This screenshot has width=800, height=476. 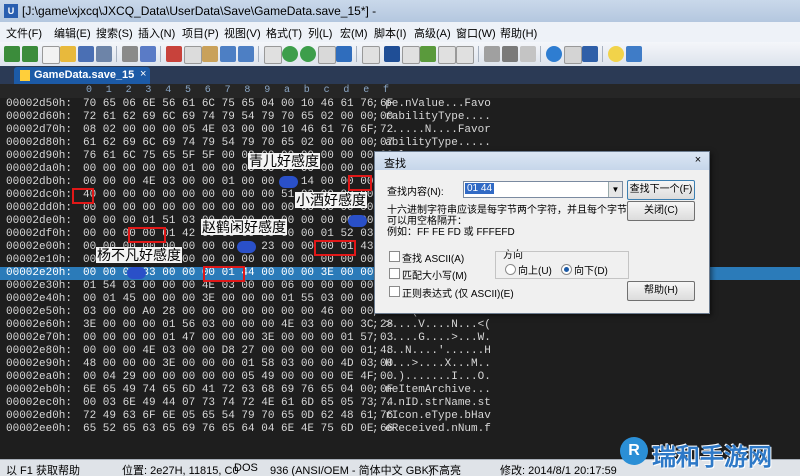 What do you see at coordinates (476, 33) in the screenshot?
I see `menu-window: 窗口(W)` at bounding box center [476, 33].